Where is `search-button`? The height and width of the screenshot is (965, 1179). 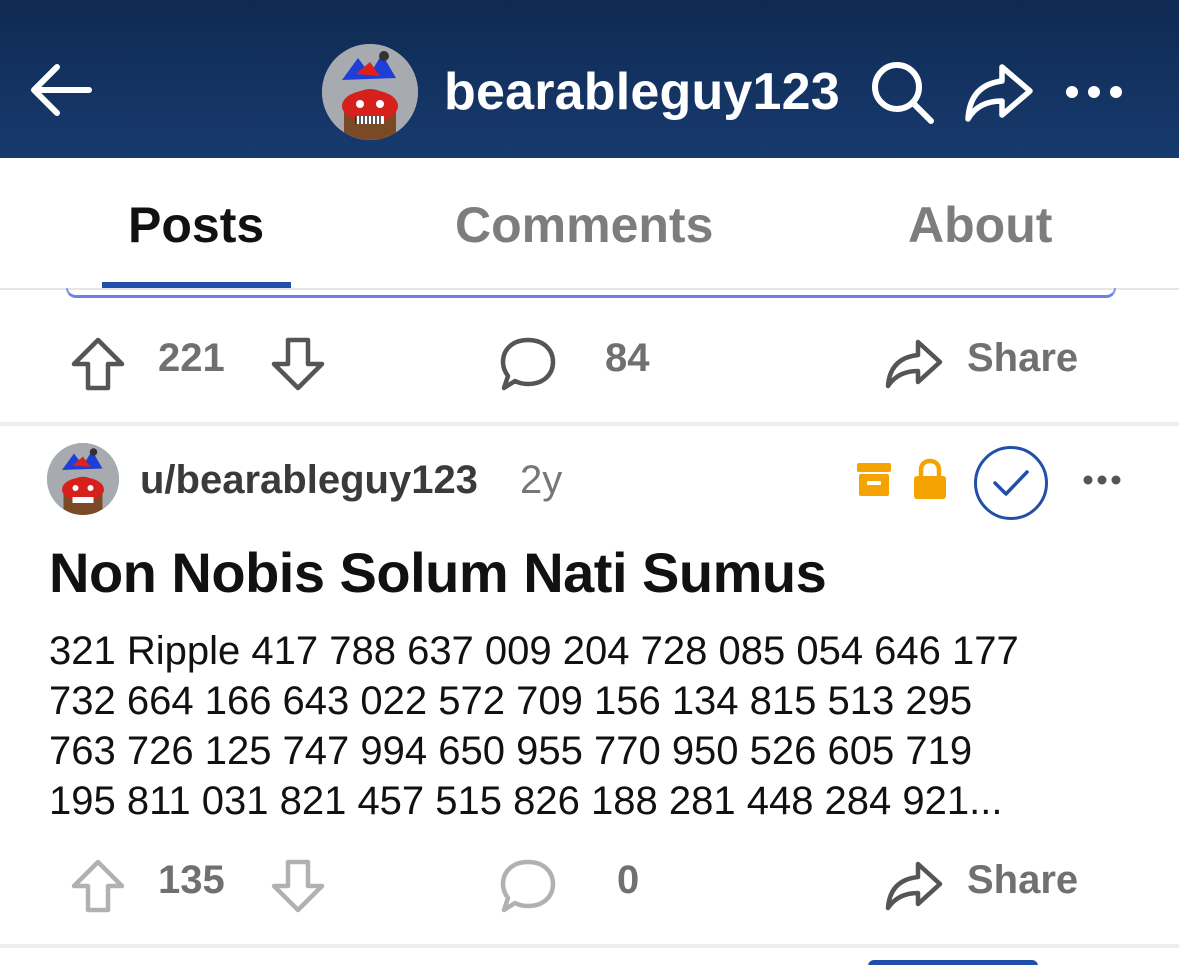
search-button is located at coordinates (902, 92).